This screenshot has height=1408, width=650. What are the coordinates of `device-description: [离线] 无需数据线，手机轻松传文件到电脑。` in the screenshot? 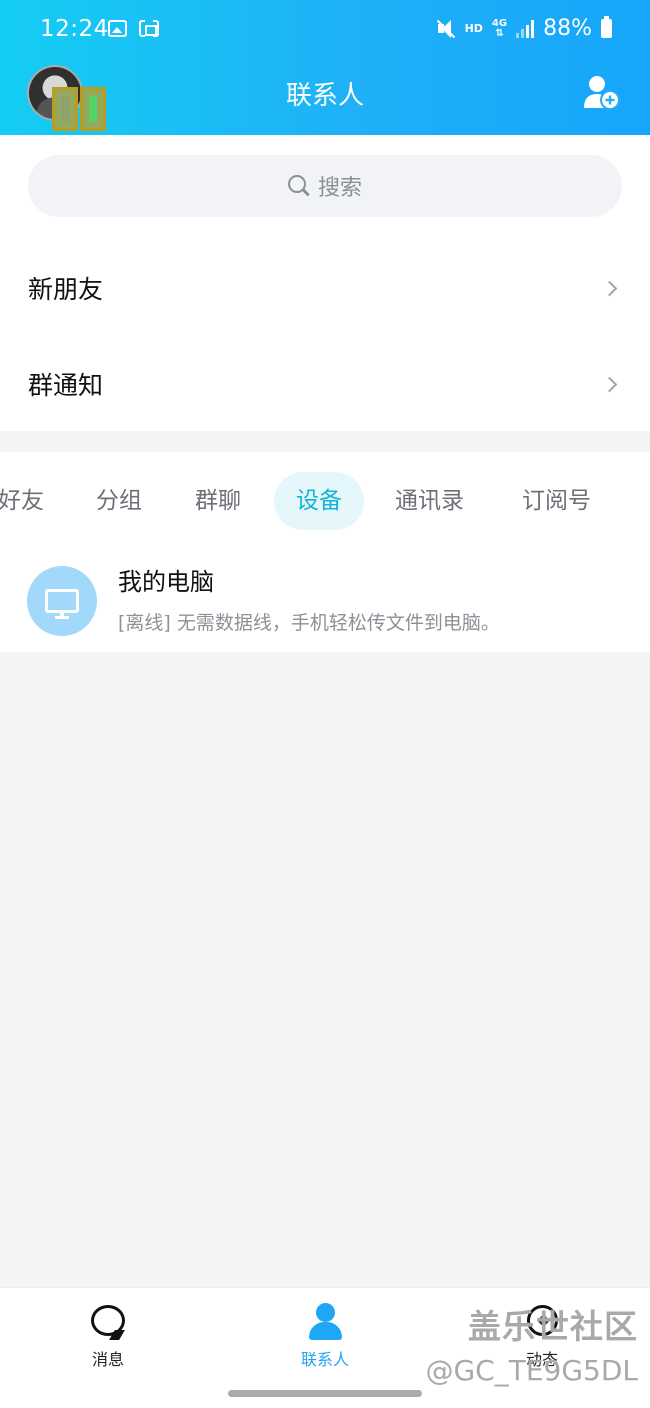 It's located at (309, 623).